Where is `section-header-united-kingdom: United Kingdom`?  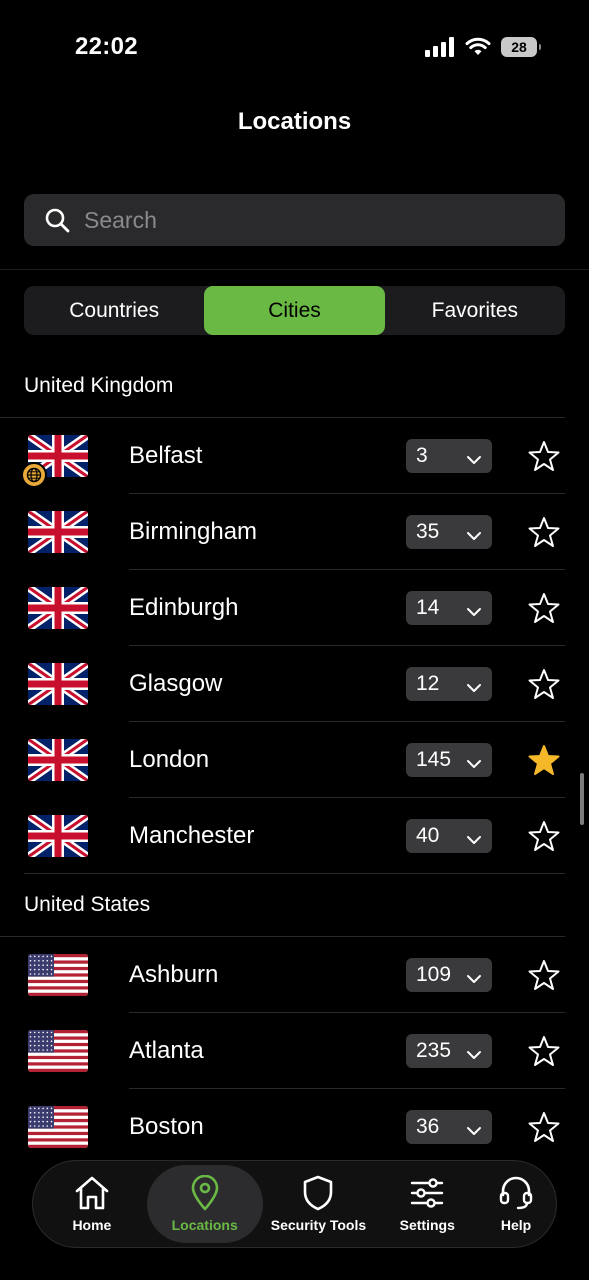
section-header-united-kingdom: United Kingdom is located at coordinates (282, 386).